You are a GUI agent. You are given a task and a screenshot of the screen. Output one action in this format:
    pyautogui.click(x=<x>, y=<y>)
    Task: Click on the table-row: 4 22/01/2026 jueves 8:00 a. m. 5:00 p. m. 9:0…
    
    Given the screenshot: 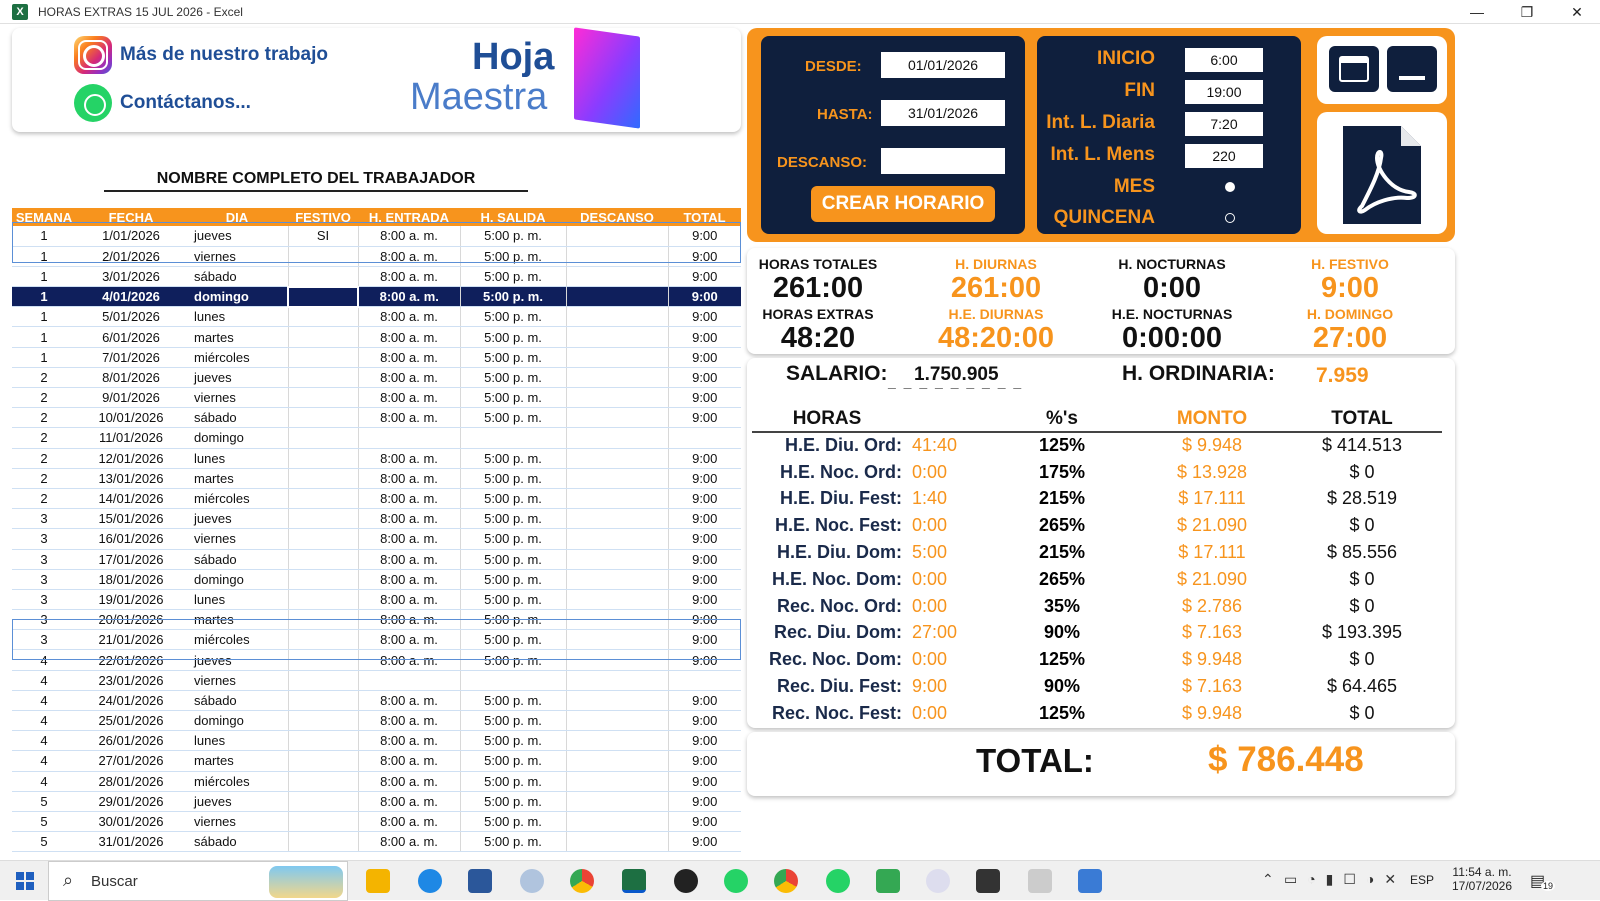 What is the action you would take?
    pyautogui.click(x=376, y=660)
    